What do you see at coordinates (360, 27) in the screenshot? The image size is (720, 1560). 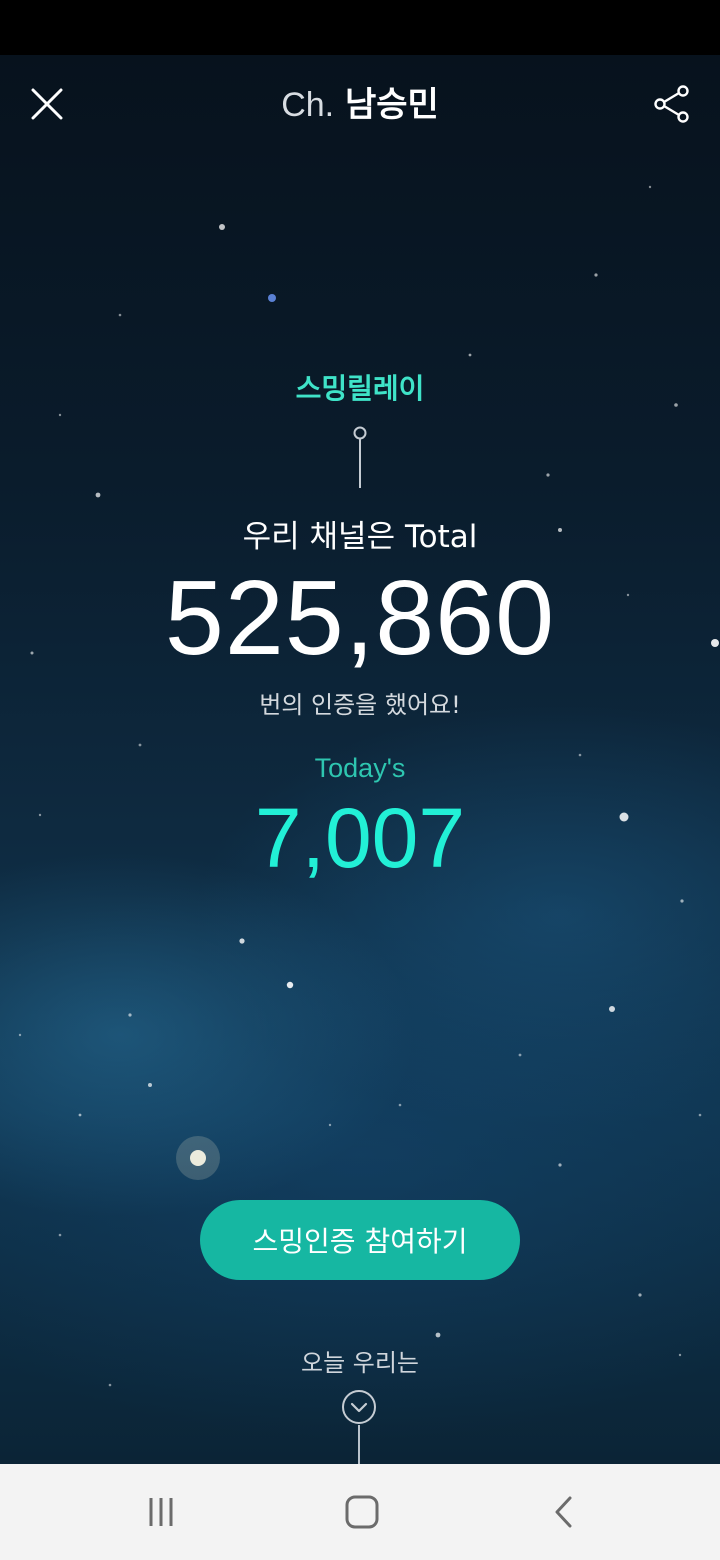 I see `status-bar` at bounding box center [360, 27].